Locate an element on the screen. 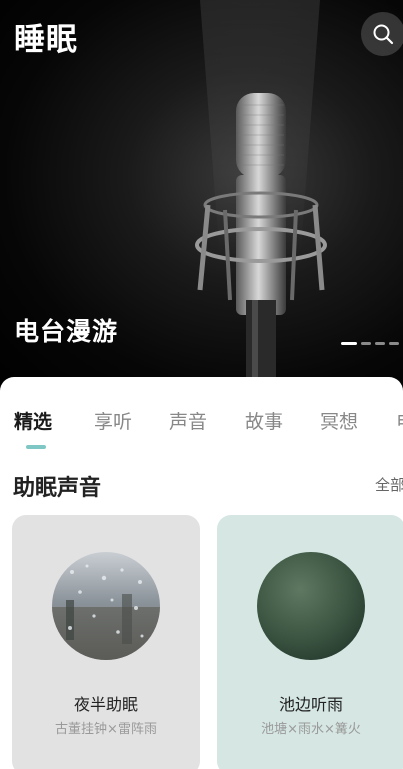 The height and width of the screenshot is (769, 403). search-icon is located at coordinates (383, 34).